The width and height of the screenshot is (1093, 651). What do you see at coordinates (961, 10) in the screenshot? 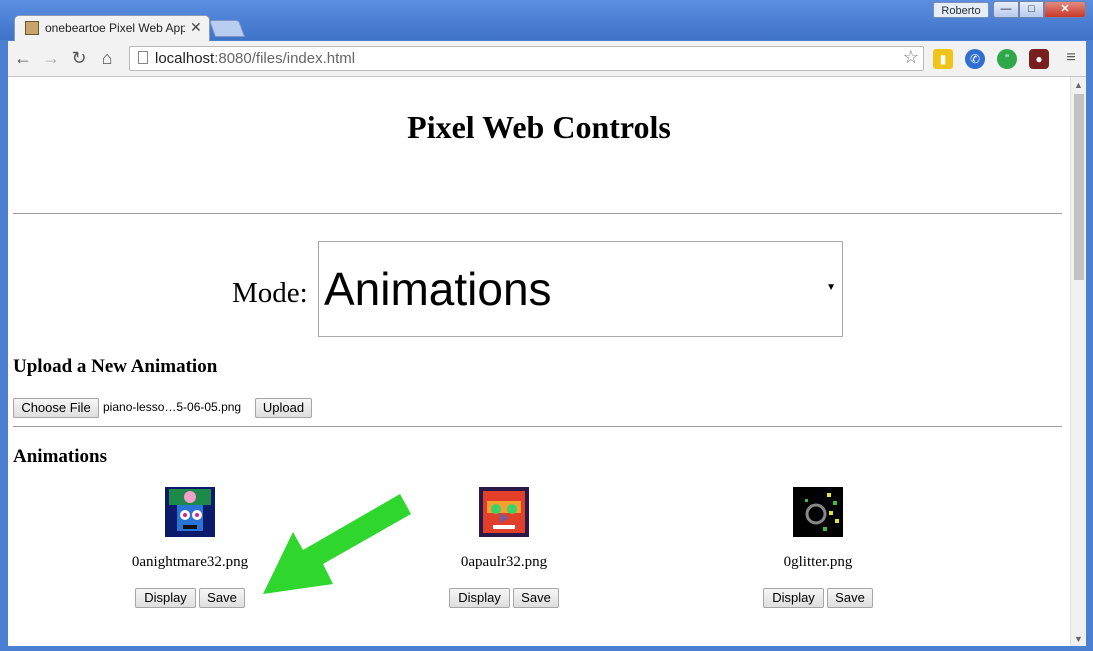
I see `profile-user-badge: Roberto` at bounding box center [961, 10].